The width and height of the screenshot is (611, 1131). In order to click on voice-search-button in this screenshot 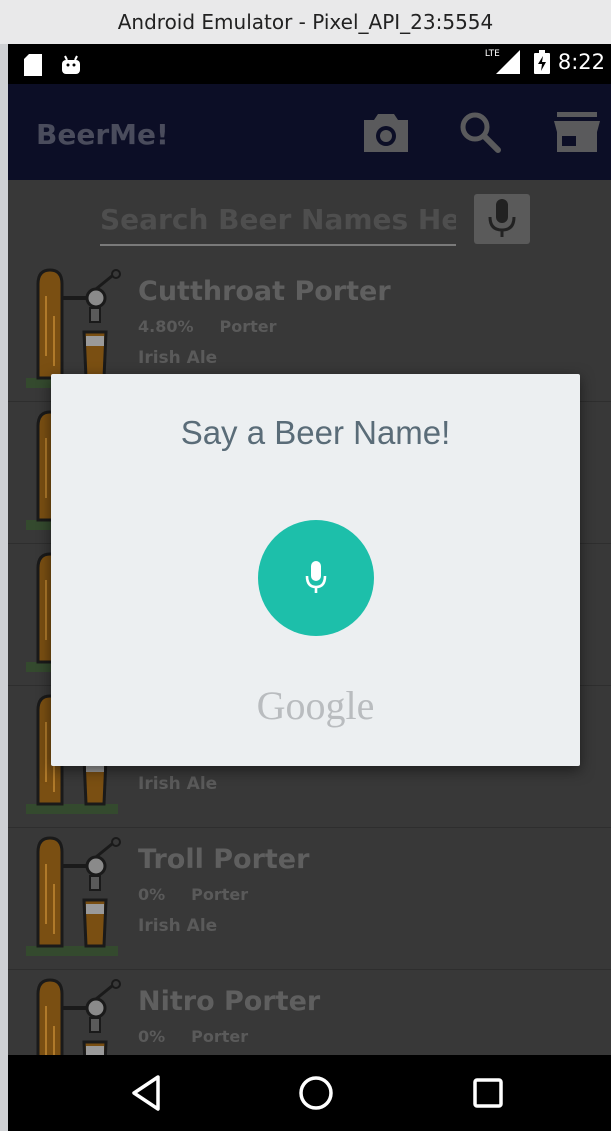, I will do `click(502, 219)`.